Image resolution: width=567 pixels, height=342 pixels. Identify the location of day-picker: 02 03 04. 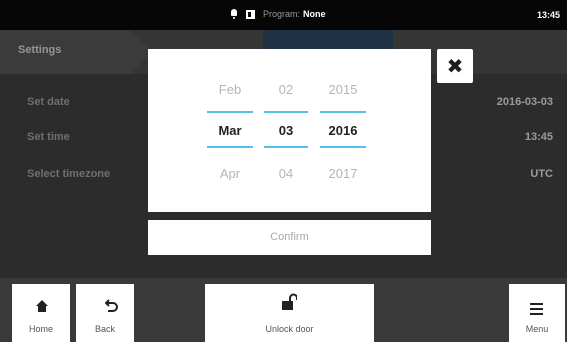
(286, 130).